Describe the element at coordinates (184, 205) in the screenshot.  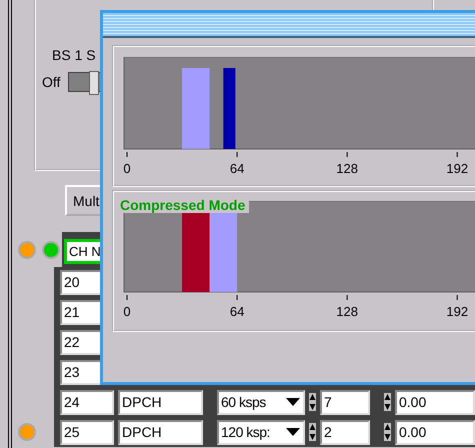
I see `chart-label: Compressed Mode` at that location.